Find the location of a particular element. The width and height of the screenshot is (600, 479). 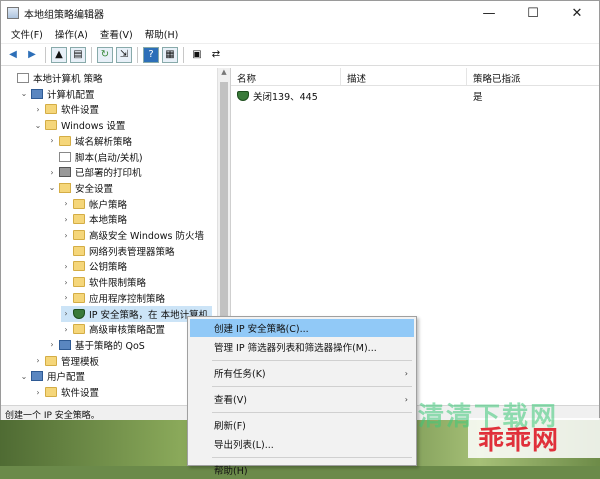

column-name: 名称 is located at coordinates (286, 76).